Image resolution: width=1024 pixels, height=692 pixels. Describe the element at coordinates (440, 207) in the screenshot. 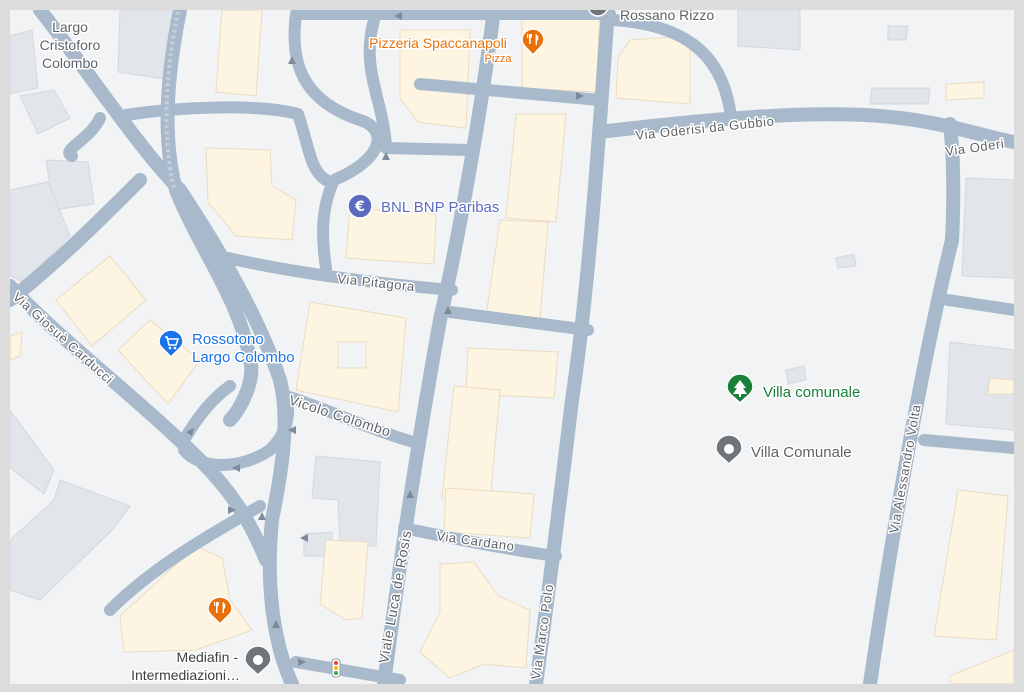

I see `poi-label: BNL BNP Paribas` at that location.